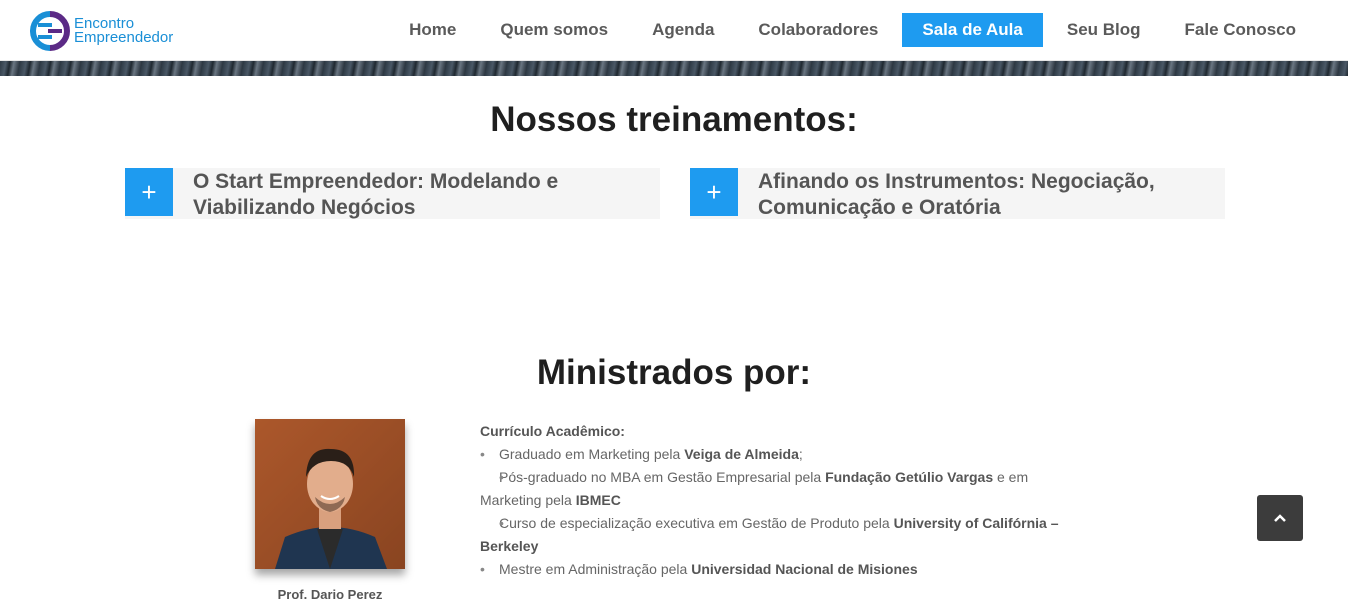  Describe the element at coordinates (330, 594) in the screenshot. I see `instructor-name: Prof. Dario Perez` at that location.